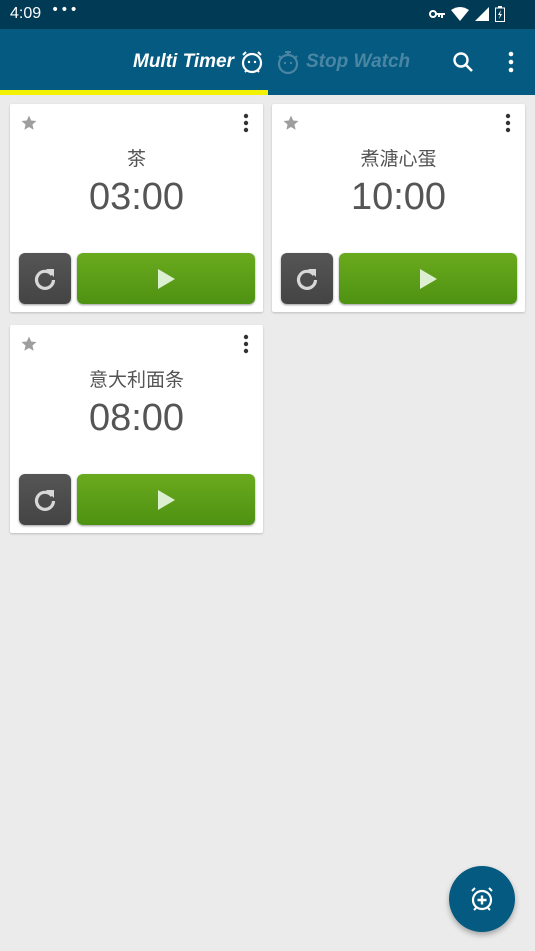 This screenshot has width=535, height=951. Describe the element at coordinates (460, 14) in the screenshot. I see `wifi-icon` at that location.